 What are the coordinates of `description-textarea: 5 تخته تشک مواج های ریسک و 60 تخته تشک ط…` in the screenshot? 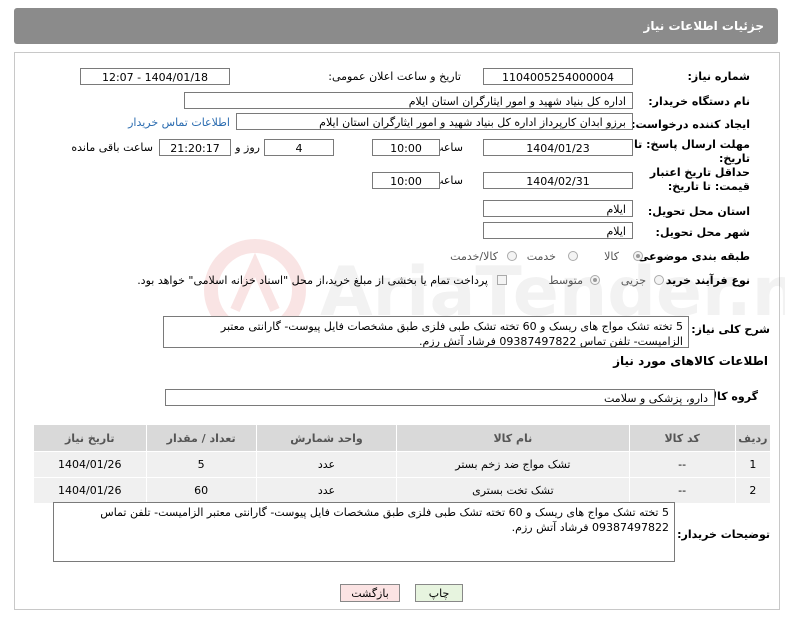 It's located at (426, 332).